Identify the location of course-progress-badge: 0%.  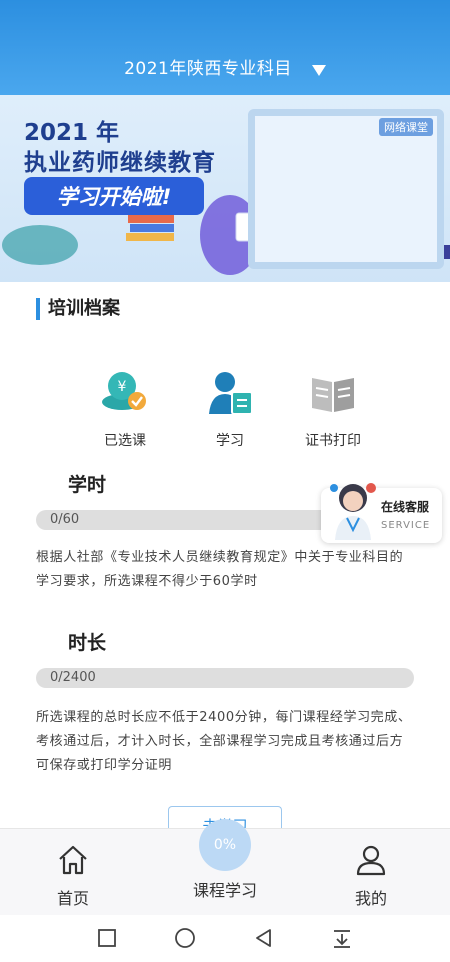
(225, 845).